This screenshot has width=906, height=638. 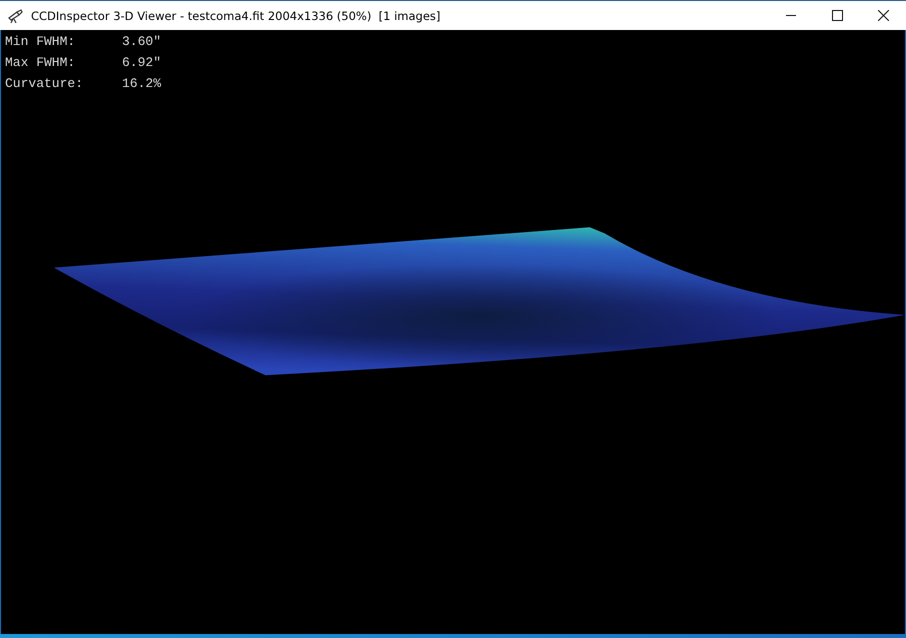 I want to click on stat-label: Curvature:, so click(x=44, y=83).